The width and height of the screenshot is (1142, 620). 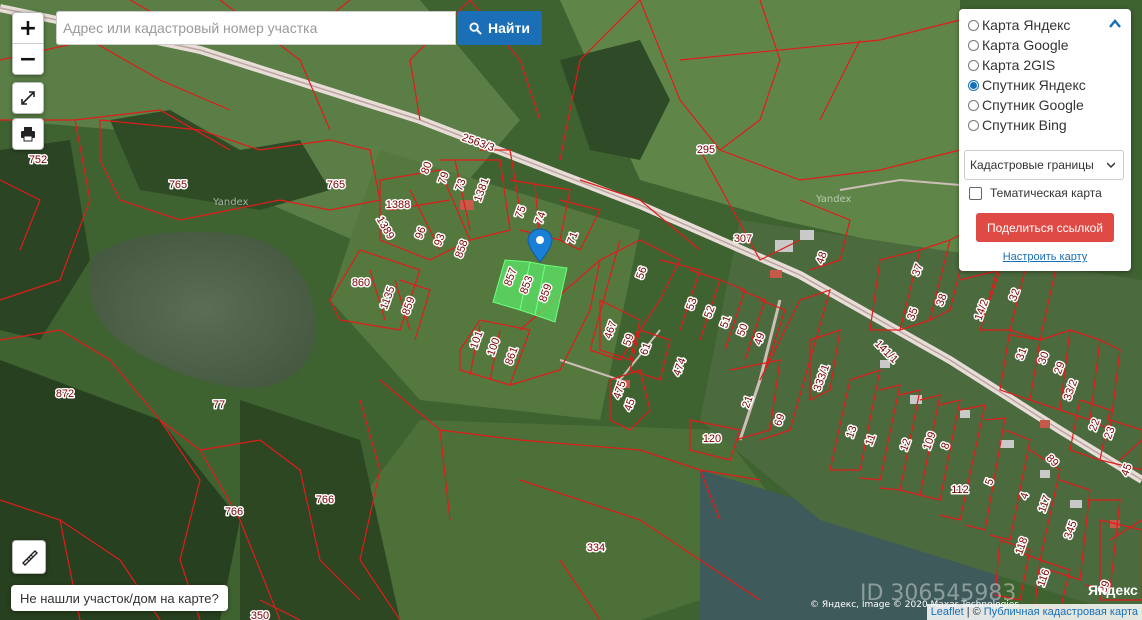 I want to click on chevron-up-icon, so click(x=1115, y=24).